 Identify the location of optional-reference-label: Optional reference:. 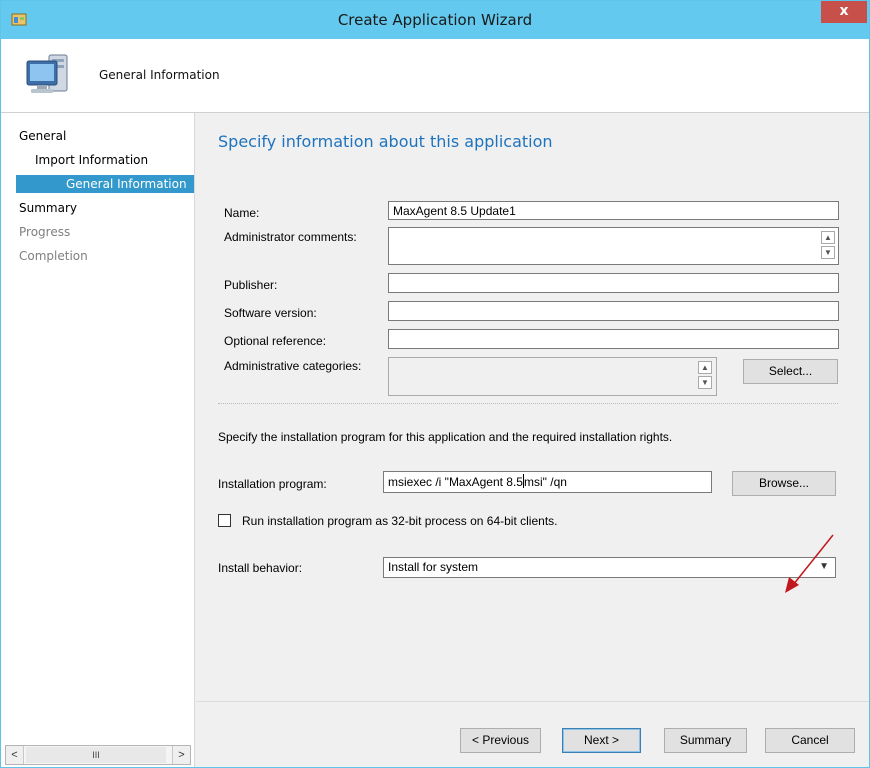
(275, 341).